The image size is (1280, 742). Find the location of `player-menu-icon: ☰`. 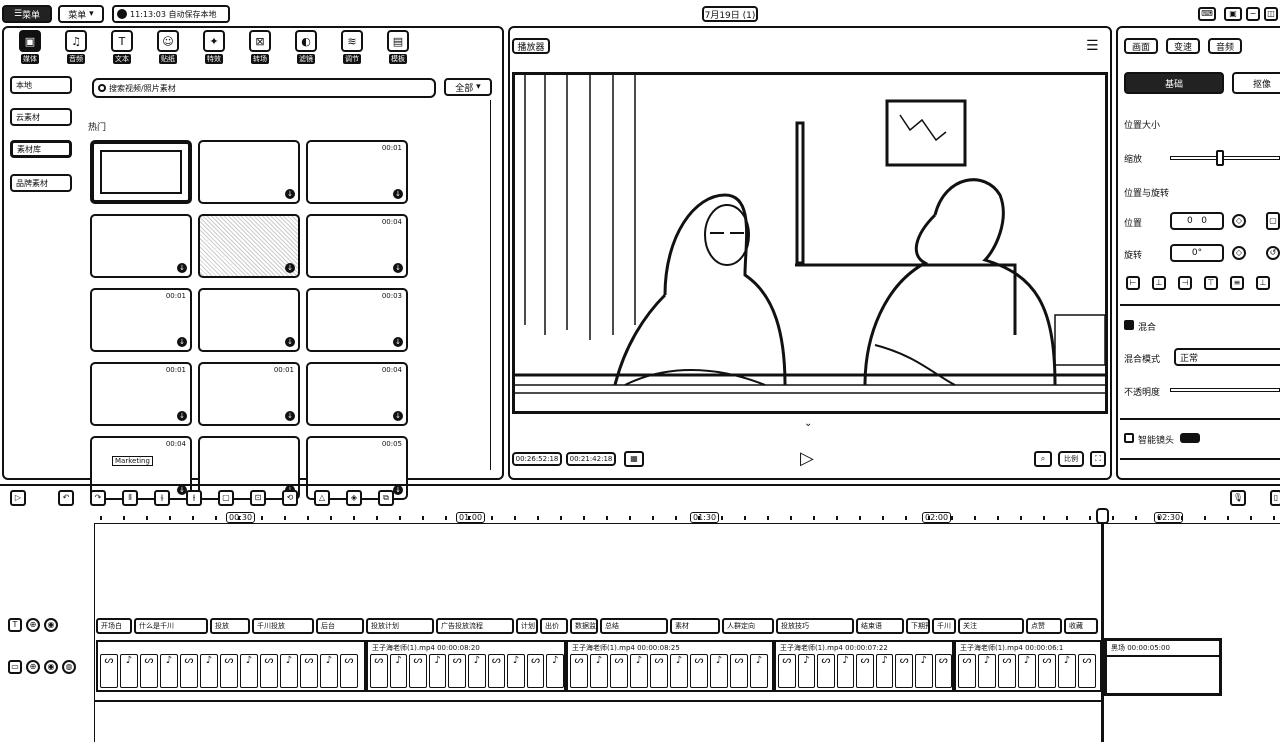

player-menu-icon: ☰ is located at coordinates (1092, 46).